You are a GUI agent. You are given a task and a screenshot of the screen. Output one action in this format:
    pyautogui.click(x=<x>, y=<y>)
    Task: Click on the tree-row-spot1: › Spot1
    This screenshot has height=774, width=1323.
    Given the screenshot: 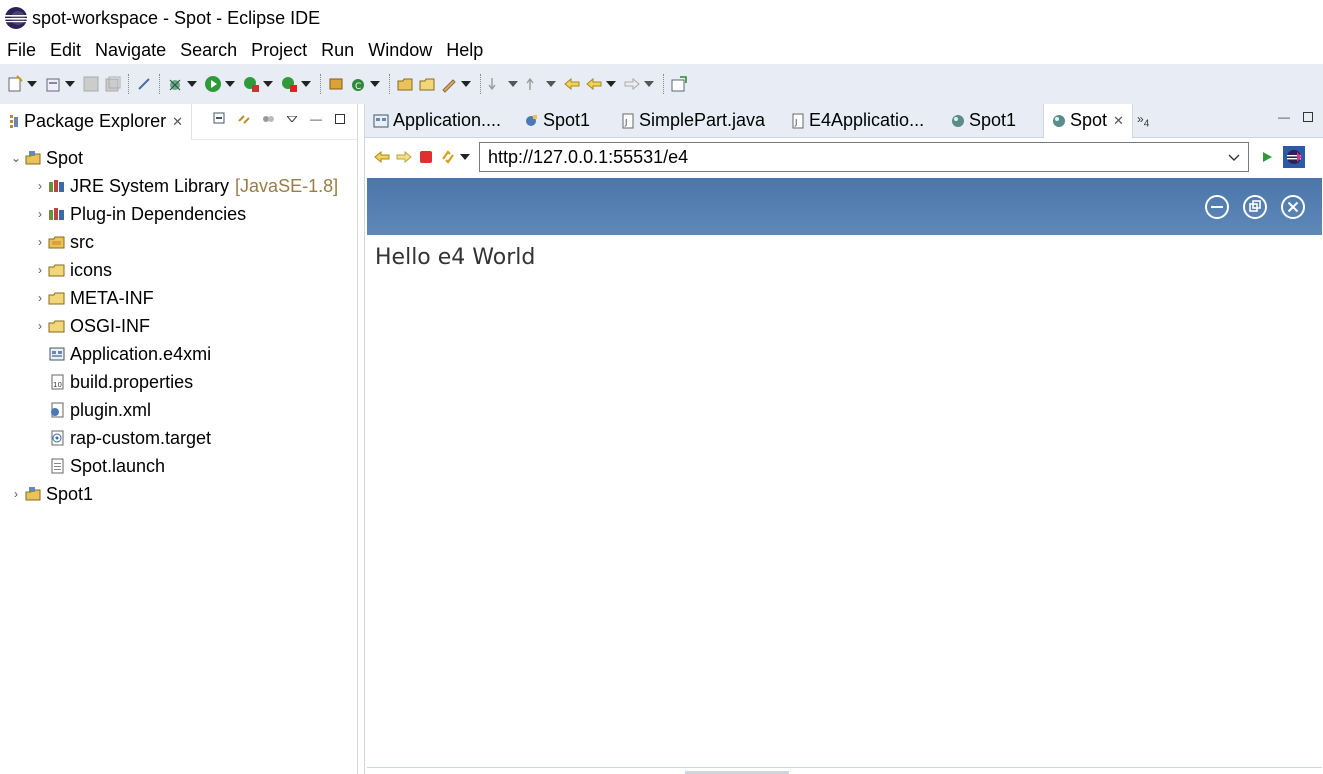 What is the action you would take?
    pyautogui.click(x=178, y=494)
    